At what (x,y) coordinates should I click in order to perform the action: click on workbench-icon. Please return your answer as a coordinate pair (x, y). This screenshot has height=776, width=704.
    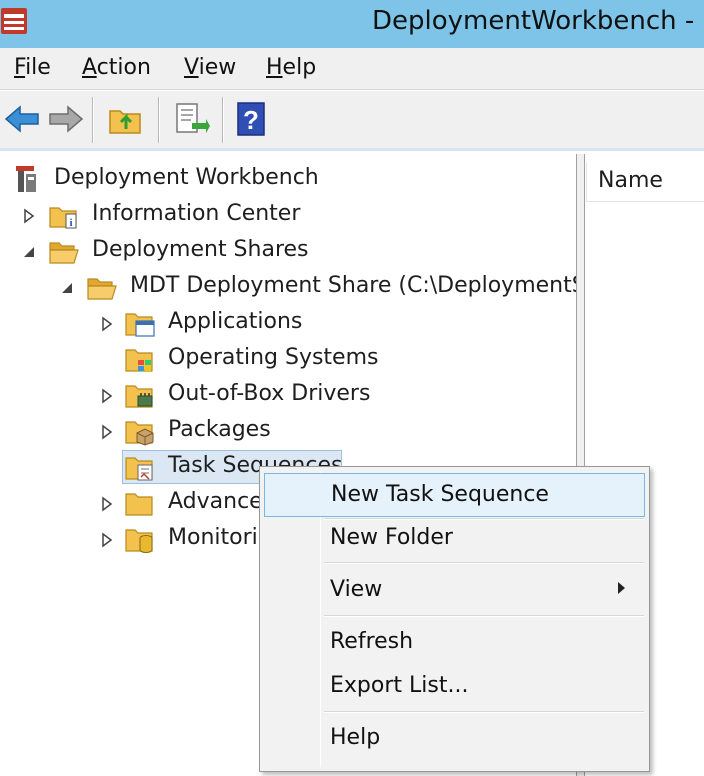
    Looking at the image, I should click on (26, 179).